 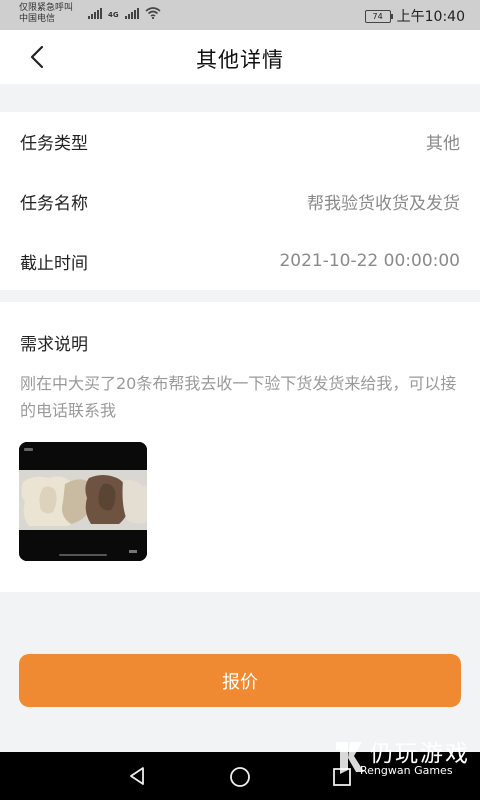 I want to click on detail-row-deadline: 截止时间 2021-10-22 00:00:00, so click(x=240, y=261).